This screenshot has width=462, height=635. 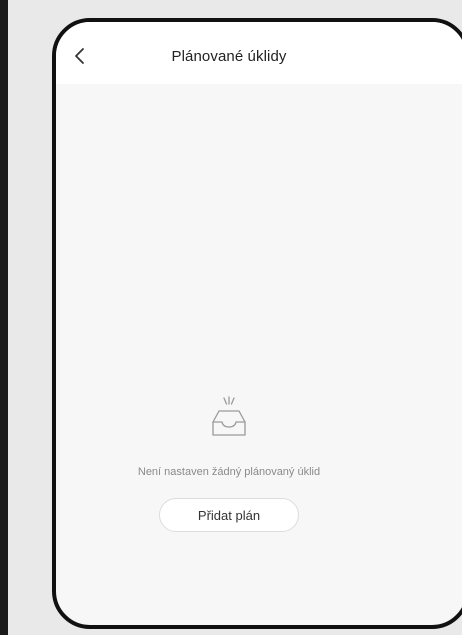 I want to click on device-bezel-left, so click(x=4, y=317).